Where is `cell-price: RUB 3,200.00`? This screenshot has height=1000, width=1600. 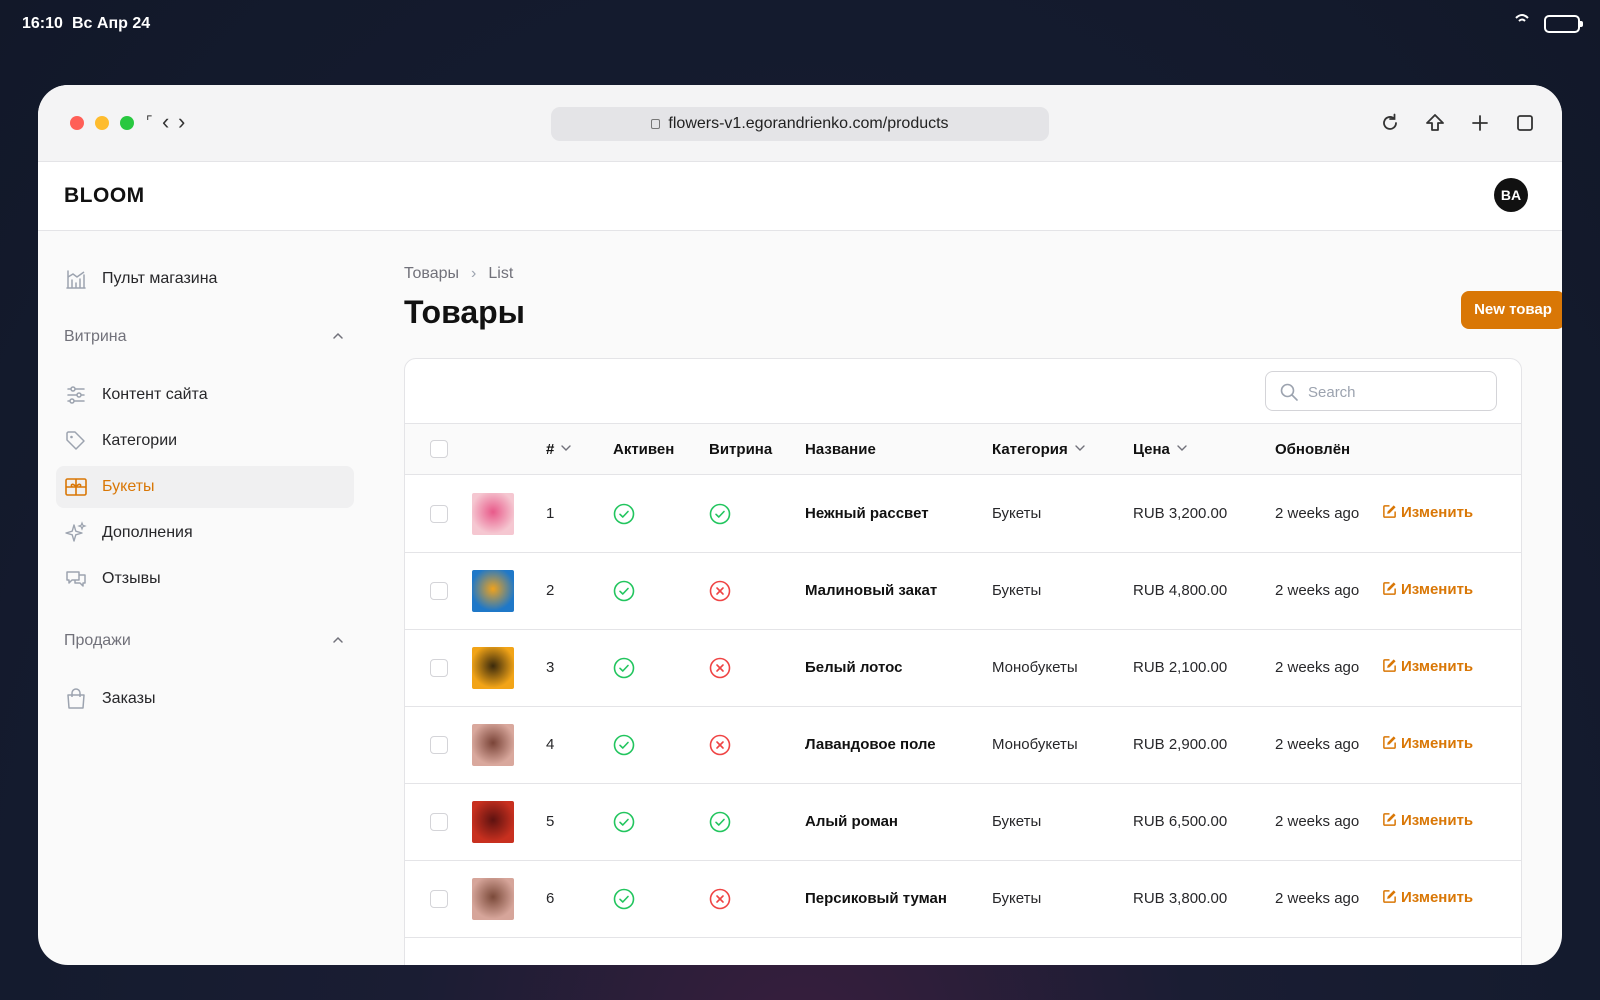
cell-price: RUB 3,200.00 is located at coordinates (1180, 513).